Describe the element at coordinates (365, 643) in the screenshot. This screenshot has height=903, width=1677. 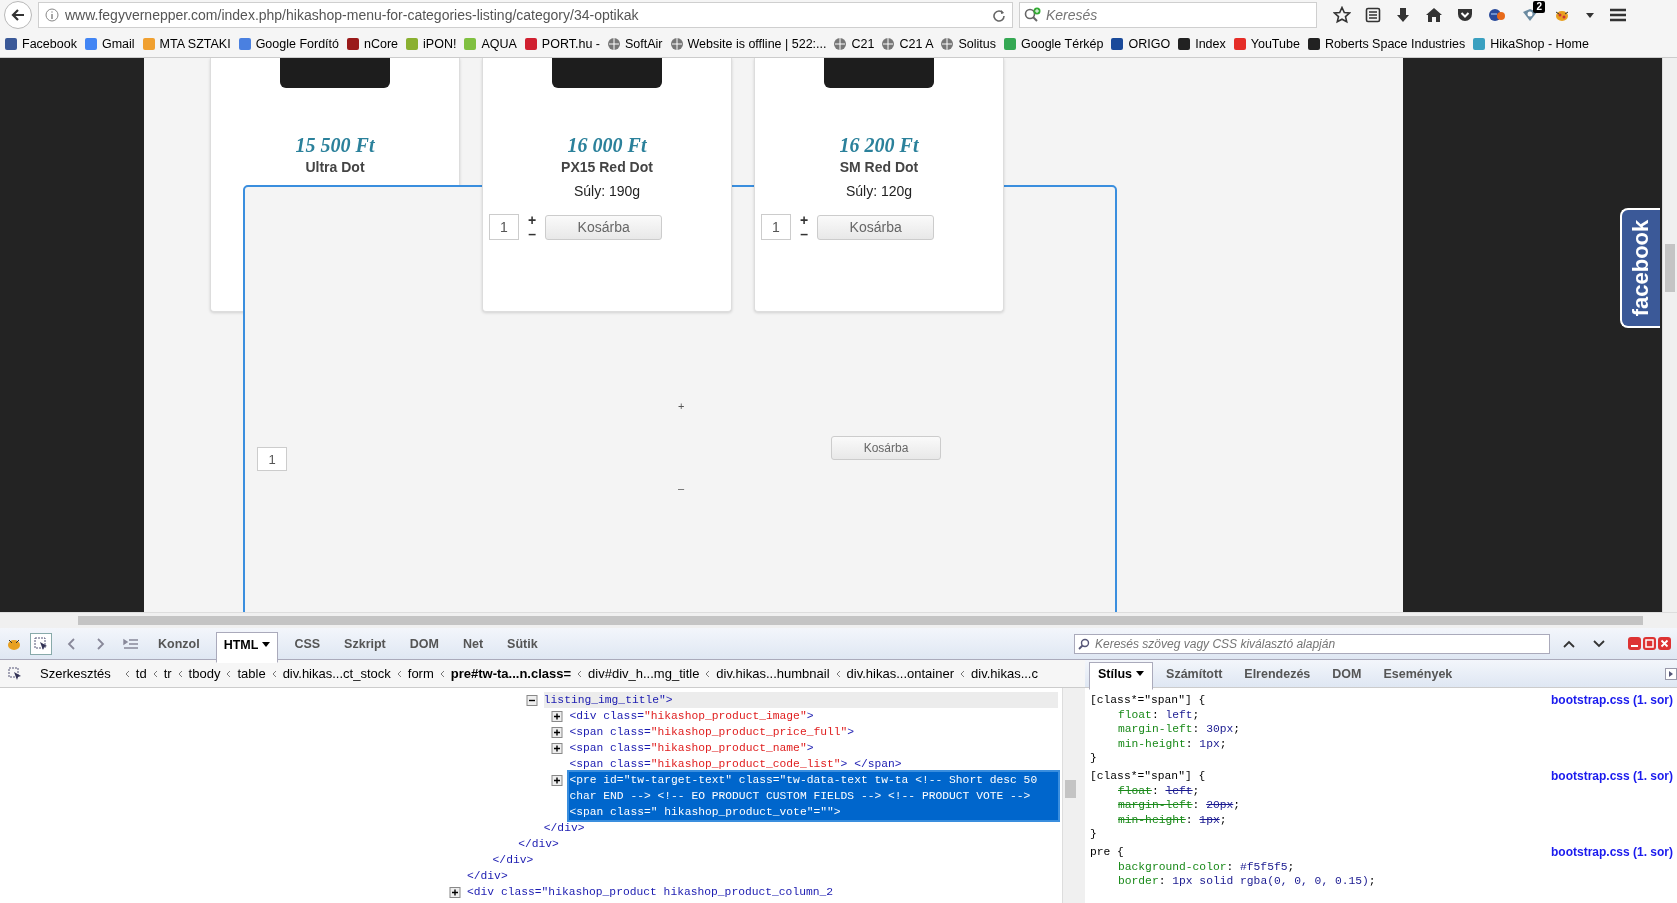
I see `devtools-tab: Szkript` at that location.